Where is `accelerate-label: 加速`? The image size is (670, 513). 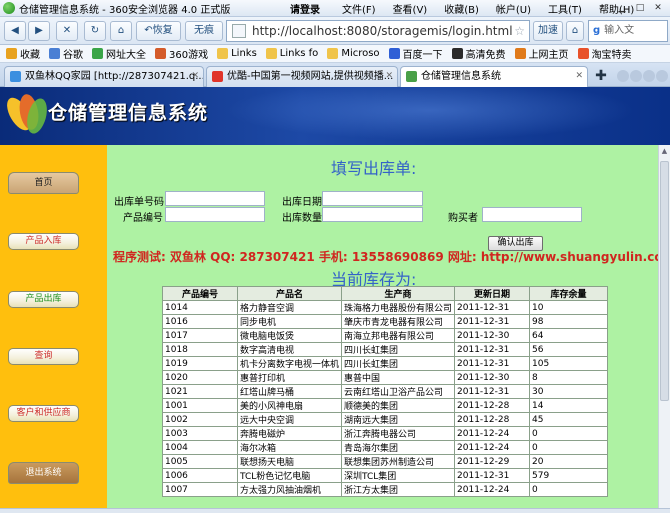 accelerate-label: 加速 is located at coordinates (548, 30).